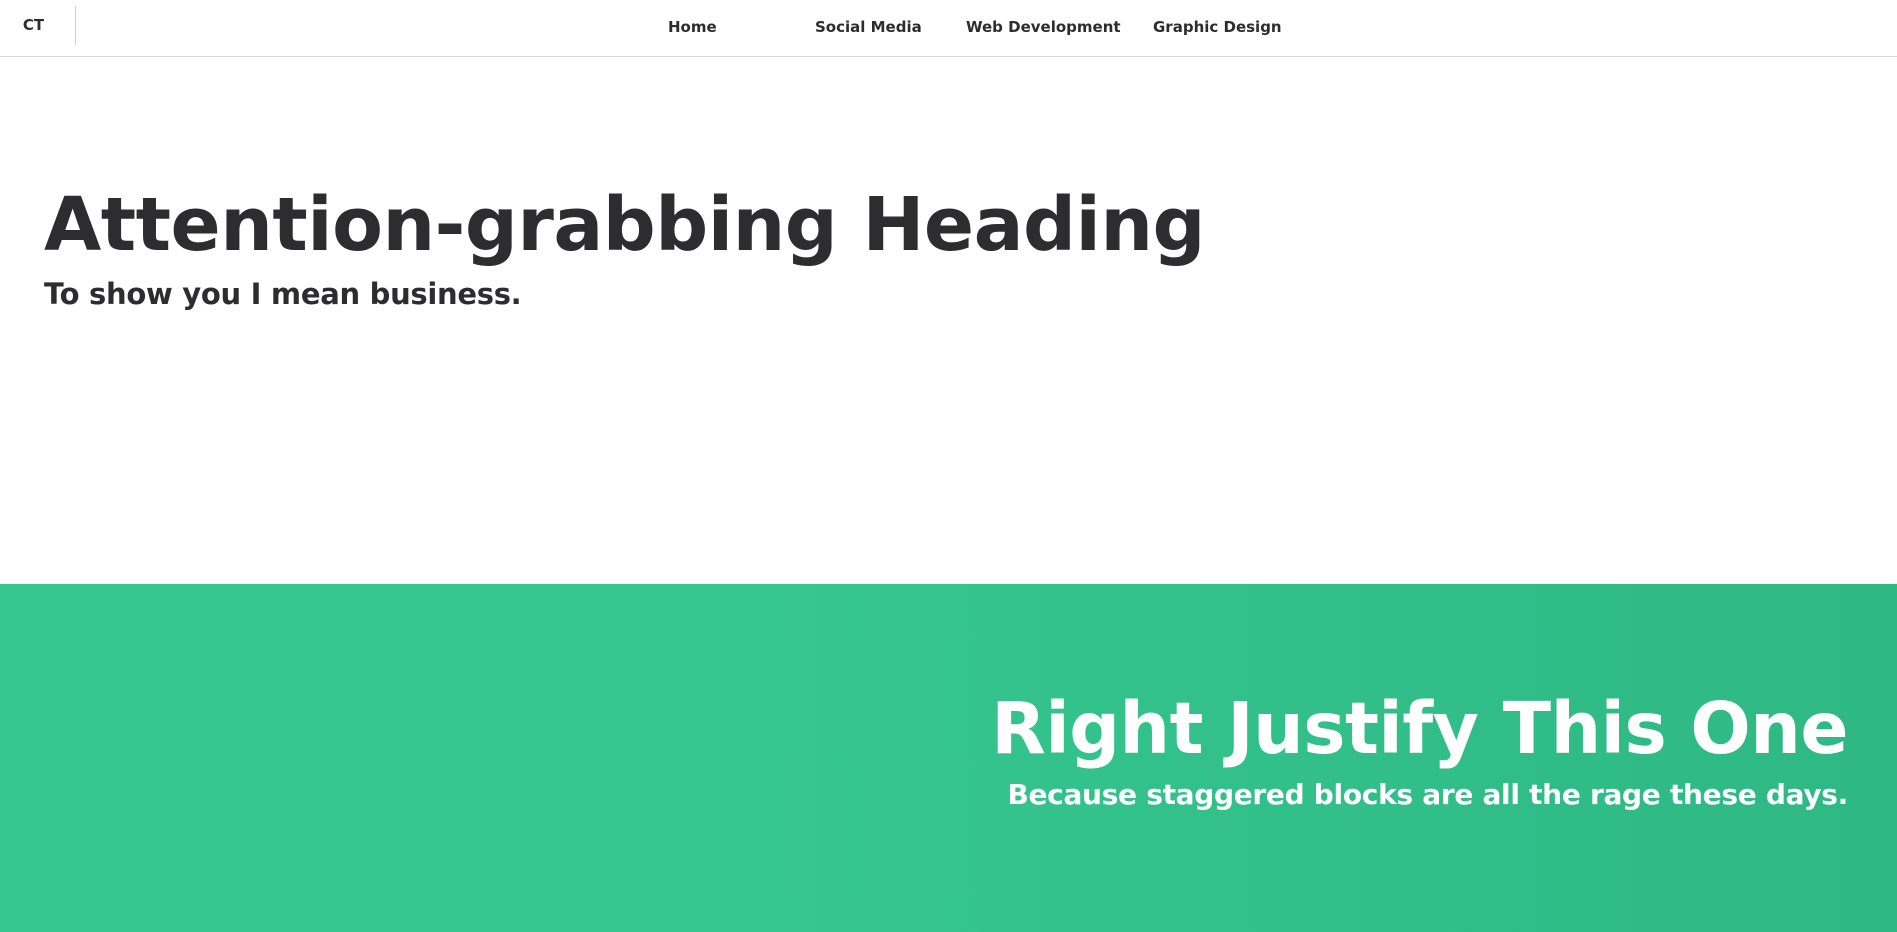 The image size is (1897, 932). I want to click on band-heading: Right Justify This One, so click(1419, 728).